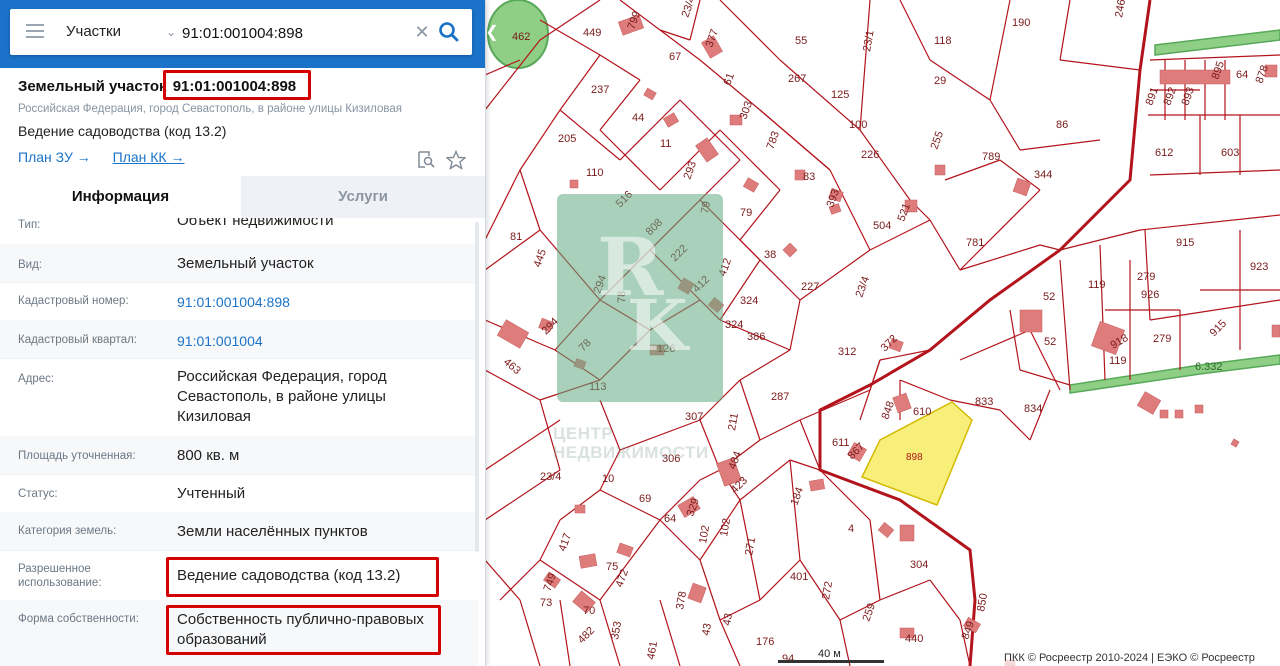 Image resolution: width=1280 pixels, height=666 pixels. Describe the element at coordinates (363, 197) in the screenshot. I see `tab-services: Услуги` at that location.